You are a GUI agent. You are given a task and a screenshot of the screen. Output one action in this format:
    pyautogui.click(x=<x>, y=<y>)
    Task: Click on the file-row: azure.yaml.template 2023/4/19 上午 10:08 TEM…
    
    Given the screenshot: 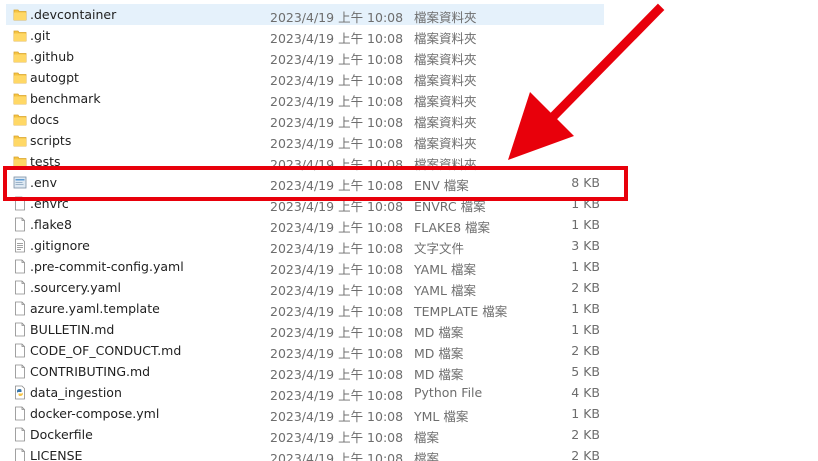 What is the action you would take?
    pyautogui.click(x=305, y=308)
    